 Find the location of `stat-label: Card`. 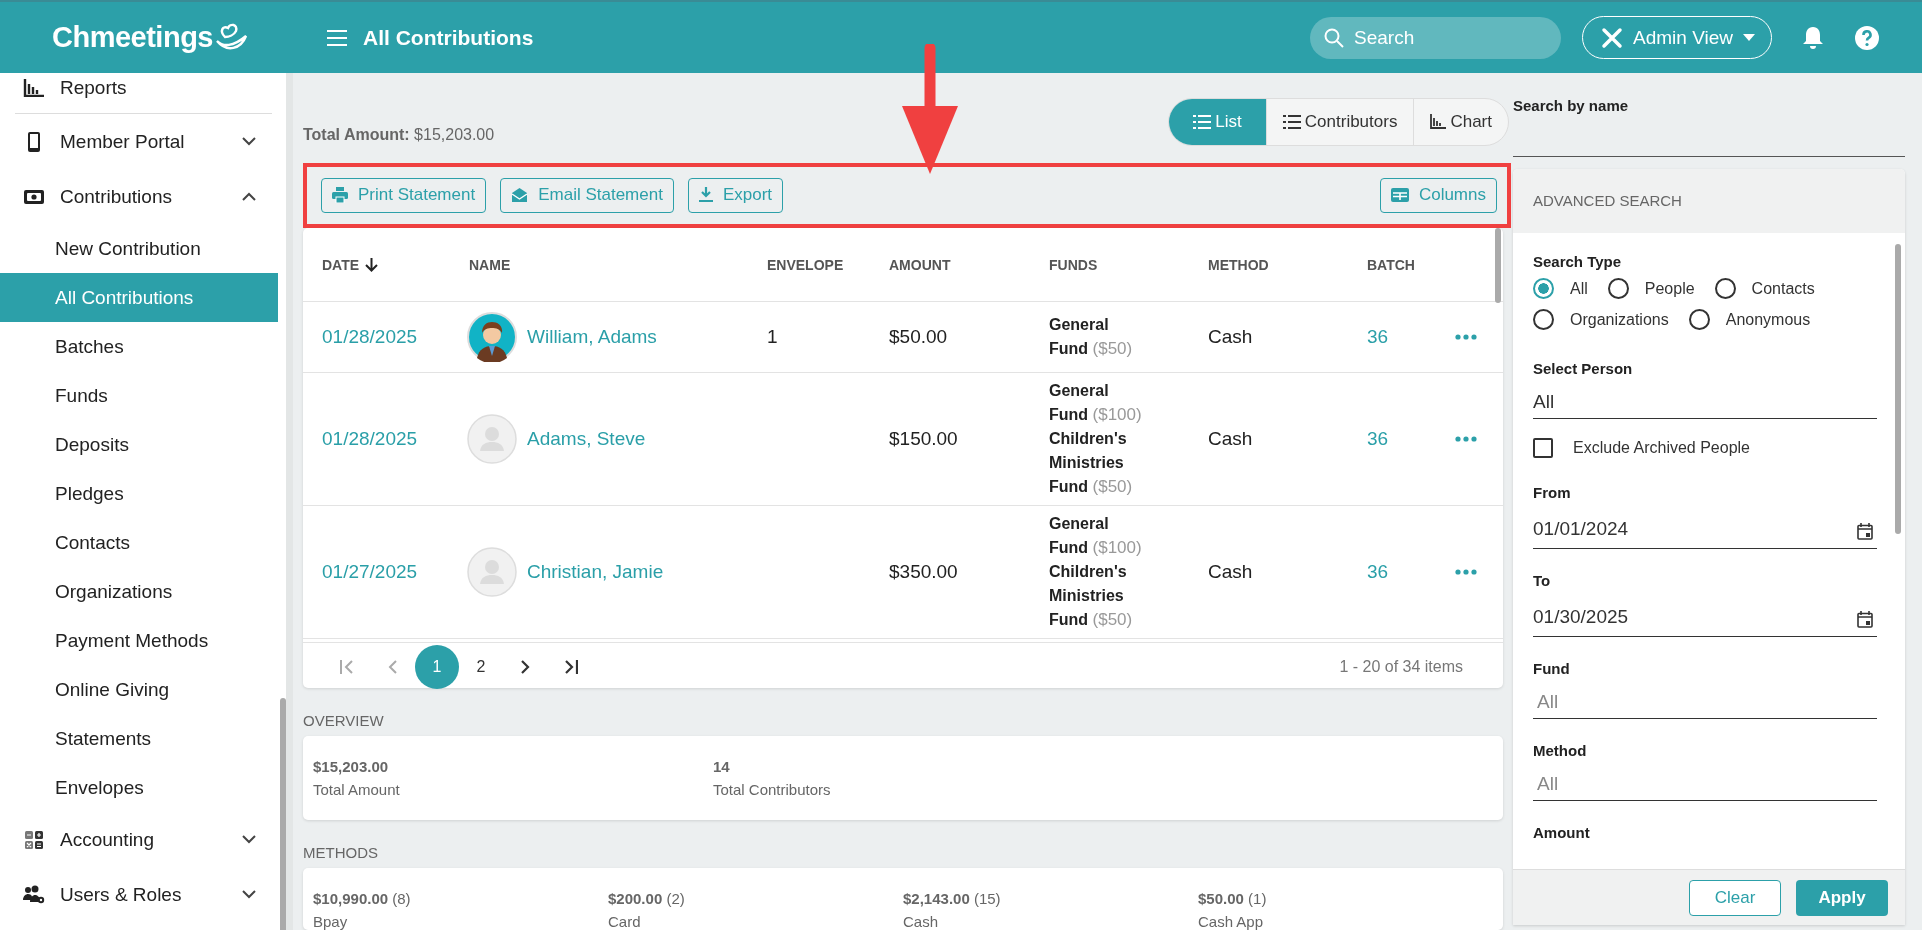

stat-label: Card is located at coordinates (625, 921).